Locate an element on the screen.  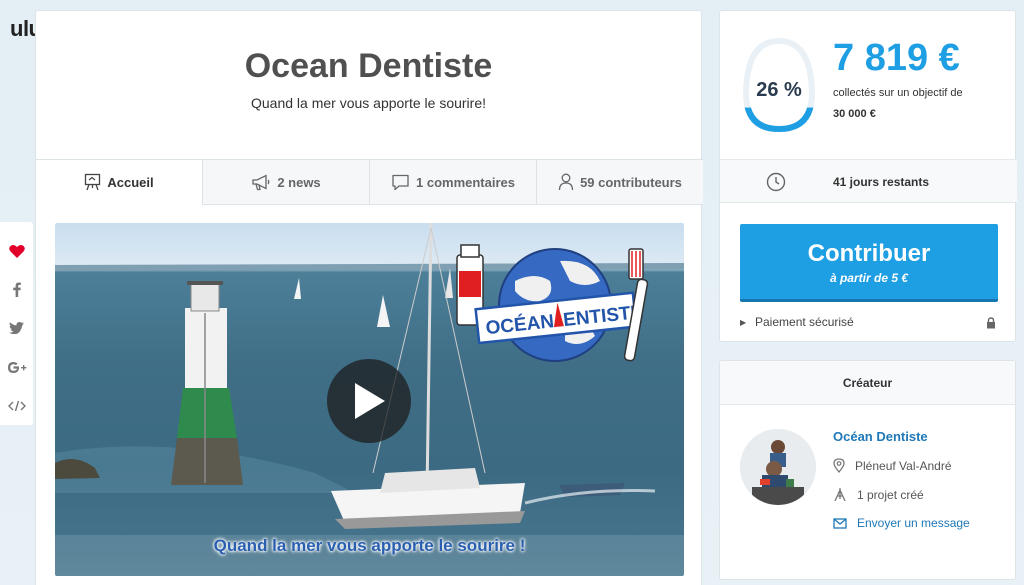
page-title: Ocean Dentiste is located at coordinates (368, 66).